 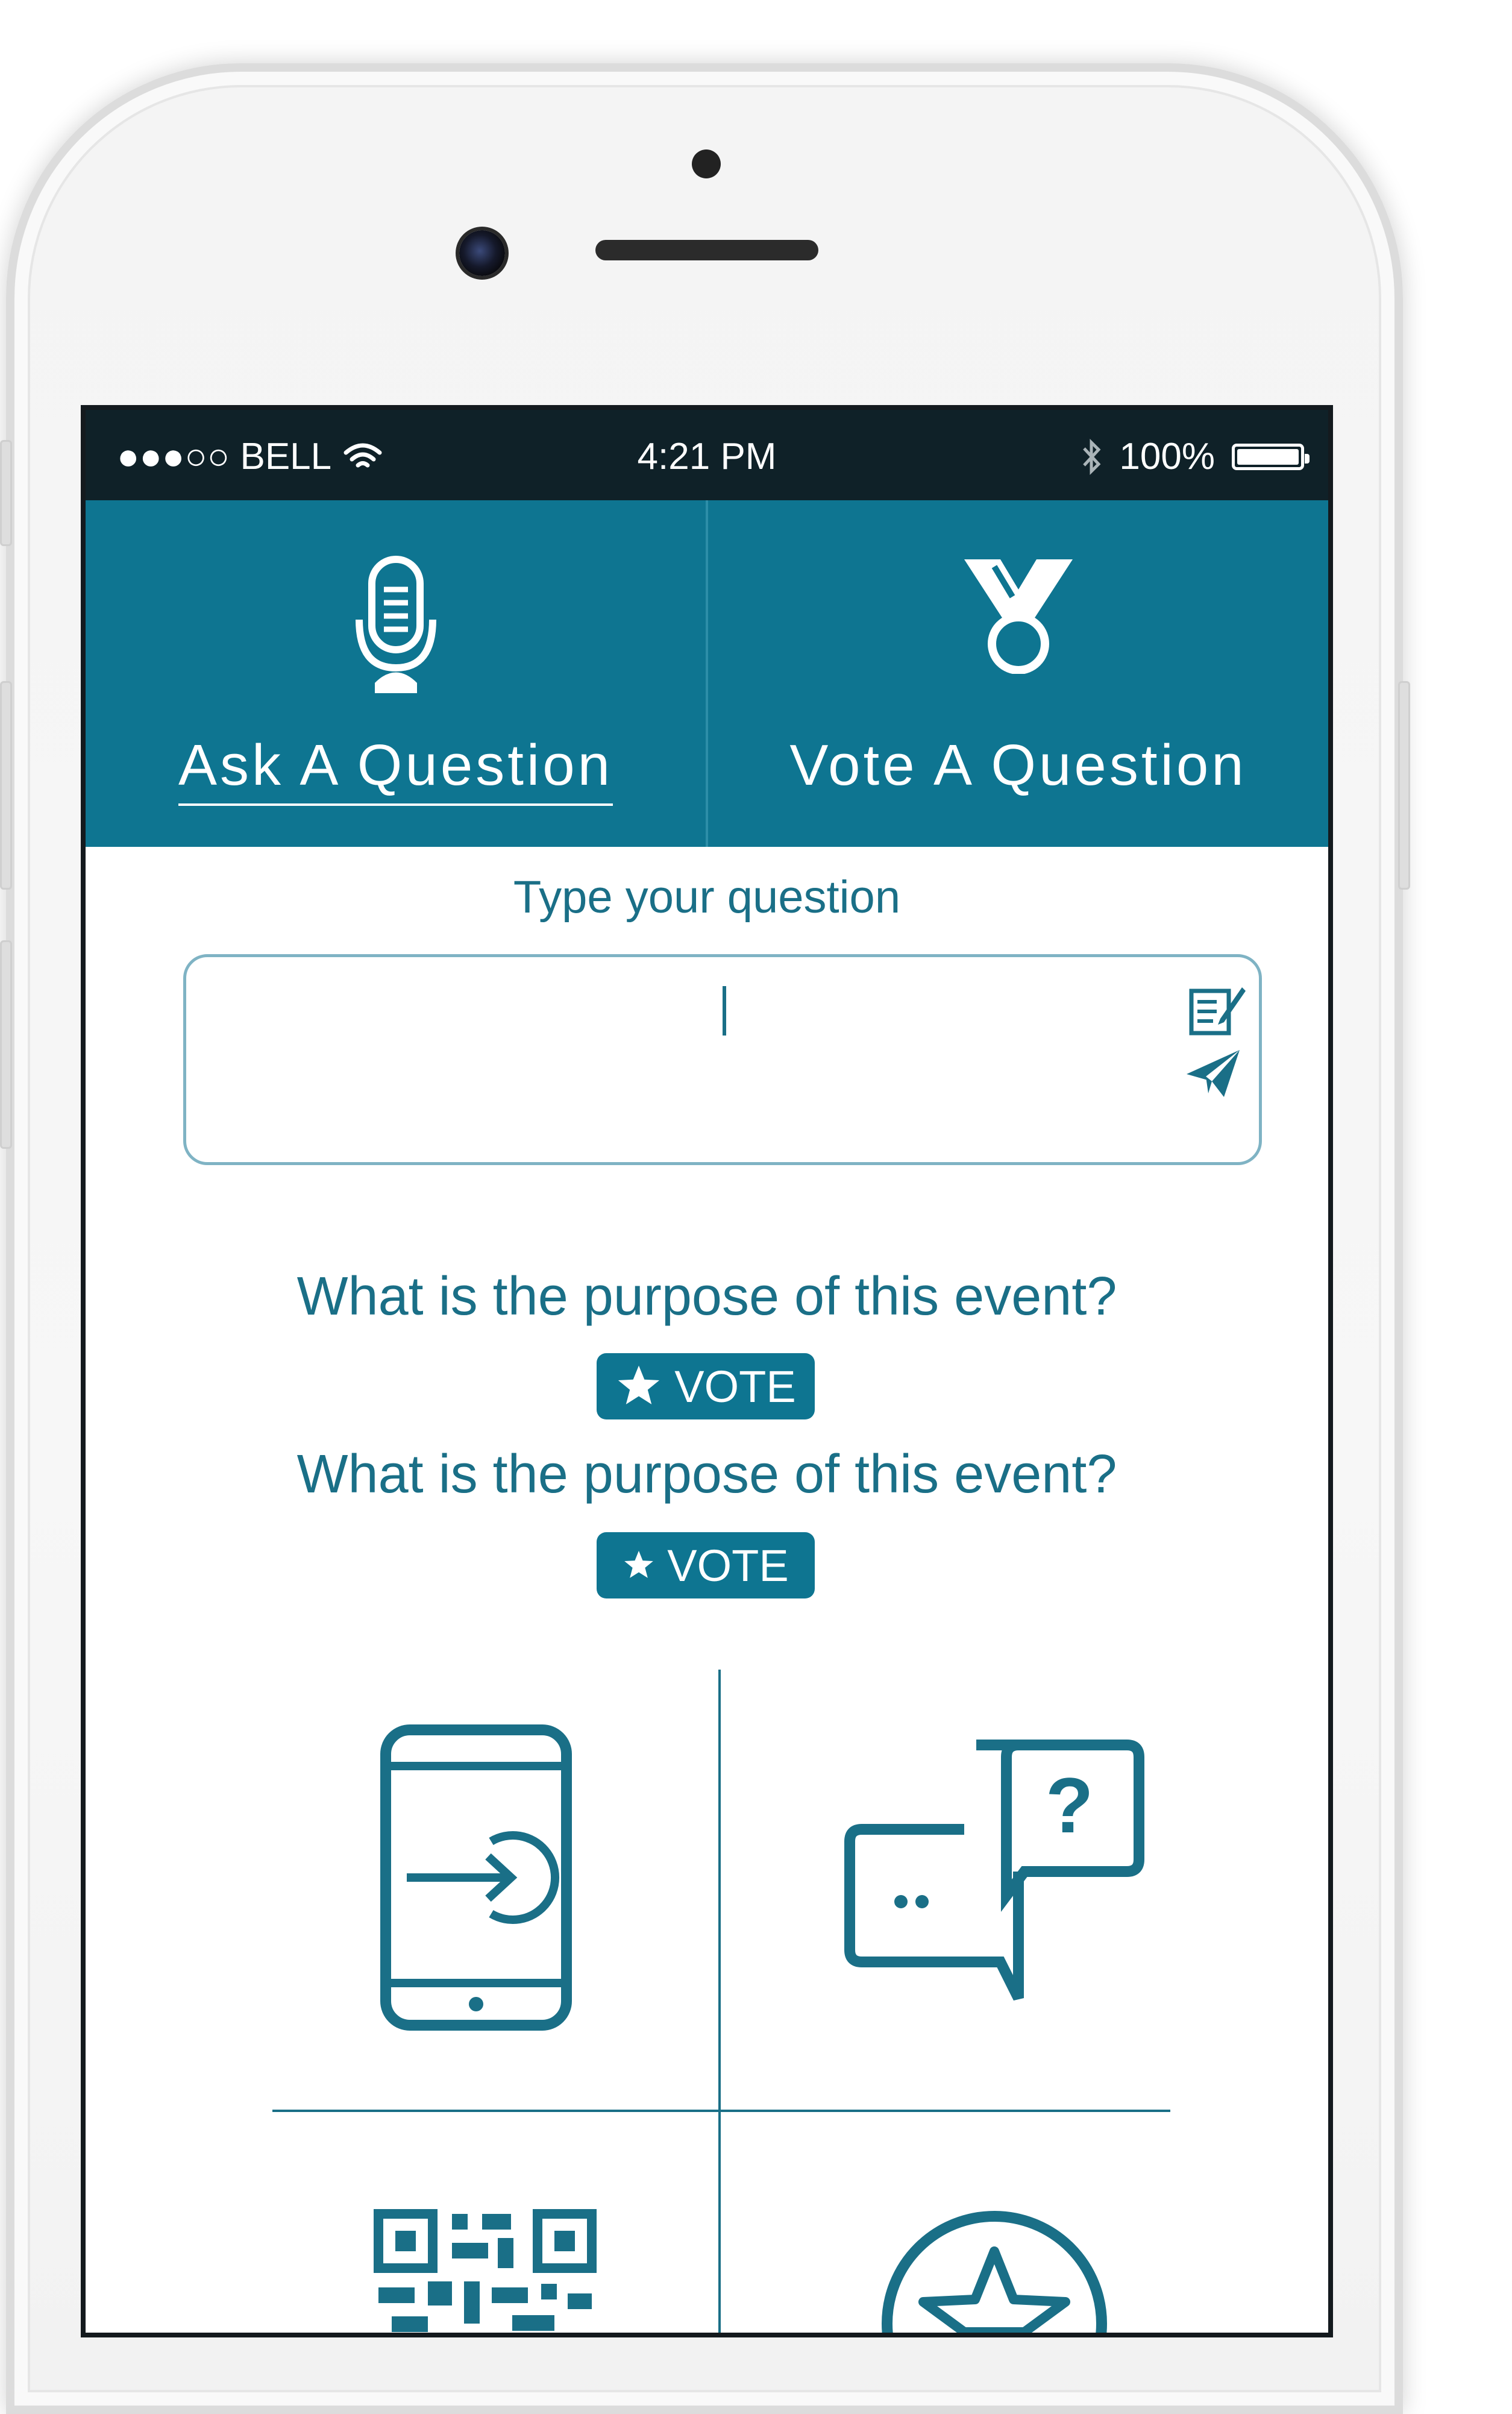 I want to click on tab-vote-question: Vote A Question, so click(x=1017, y=674).